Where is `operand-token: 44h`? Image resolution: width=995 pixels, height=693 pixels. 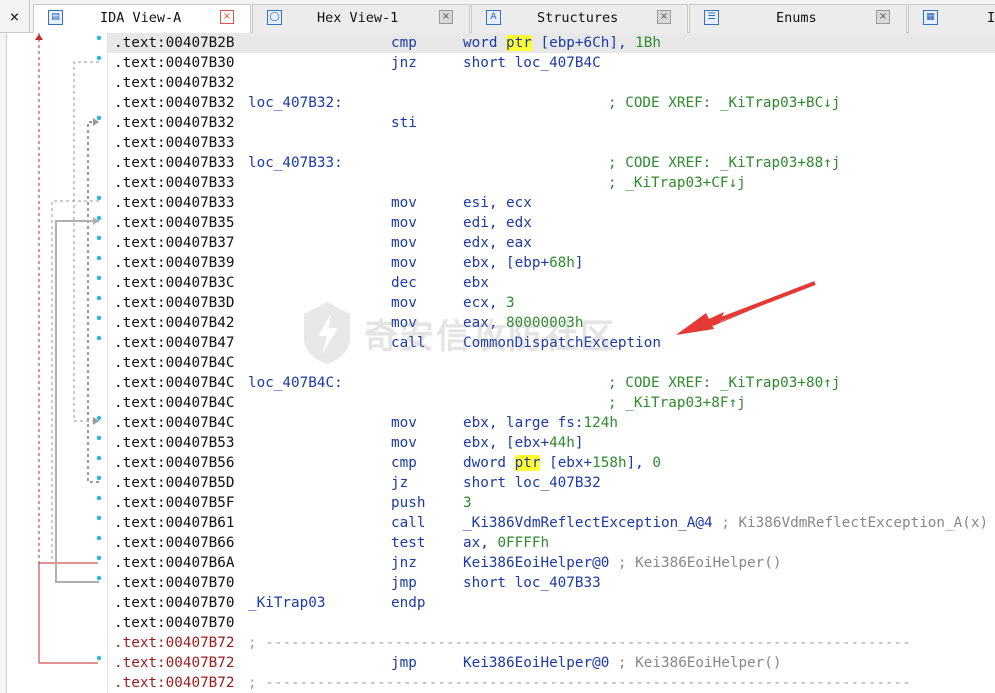 operand-token: 44h is located at coordinates (562, 443).